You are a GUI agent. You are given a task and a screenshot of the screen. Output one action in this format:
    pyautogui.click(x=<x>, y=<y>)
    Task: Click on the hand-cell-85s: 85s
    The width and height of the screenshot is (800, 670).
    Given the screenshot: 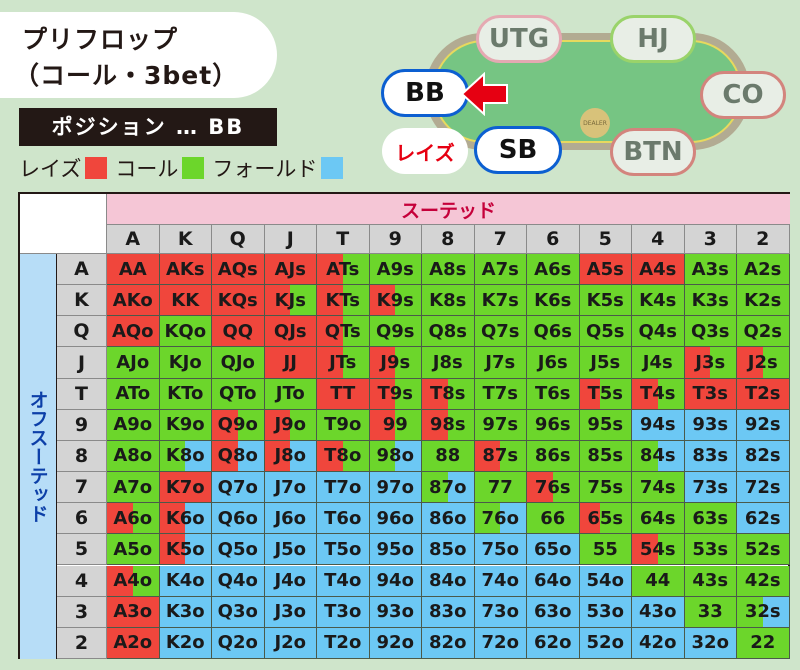 What is the action you would take?
    pyautogui.click(x=605, y=456)
    